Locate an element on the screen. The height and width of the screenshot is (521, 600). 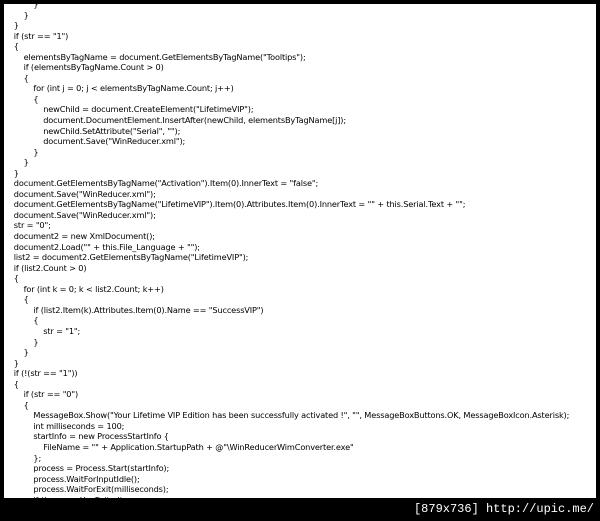
code-line: int milliseconds = 100; is located at coordinates (64, 425).